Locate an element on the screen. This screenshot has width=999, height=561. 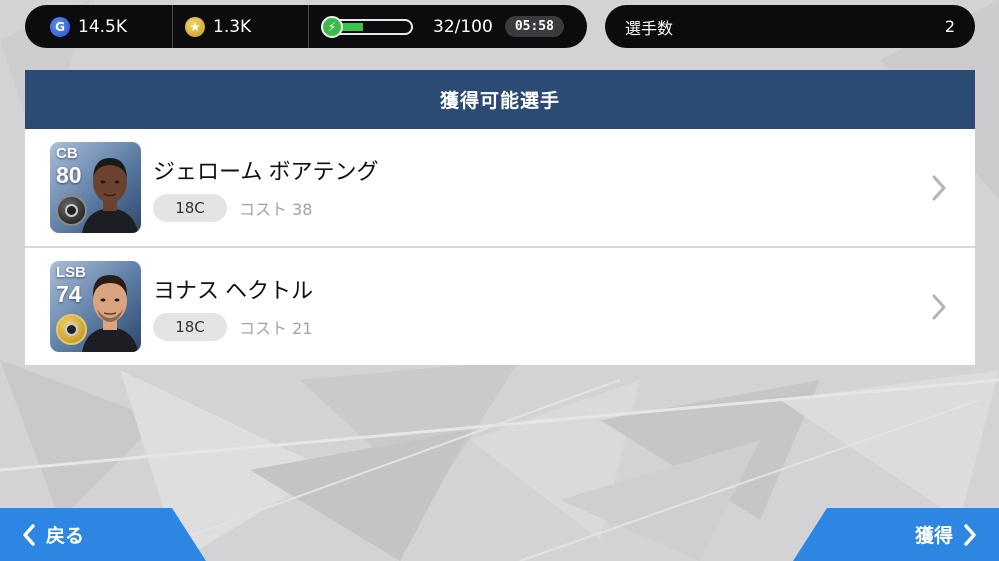
player-count-bar: 選手数 2 is located at coordinates (790, 26).